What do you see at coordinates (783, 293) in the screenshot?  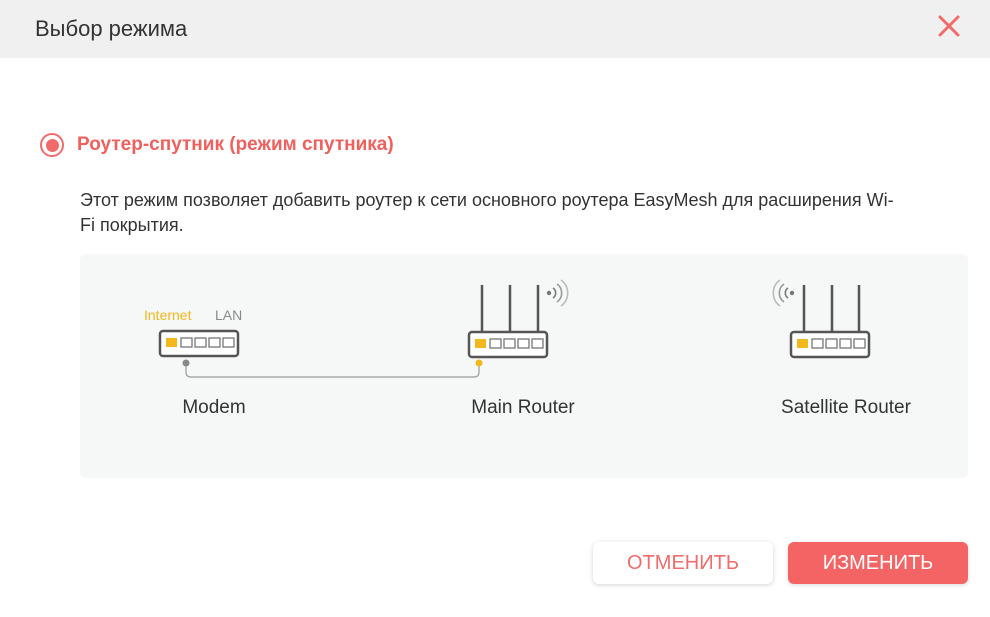 I see `wifi-receive-icon` at bounding box center [783, 293].